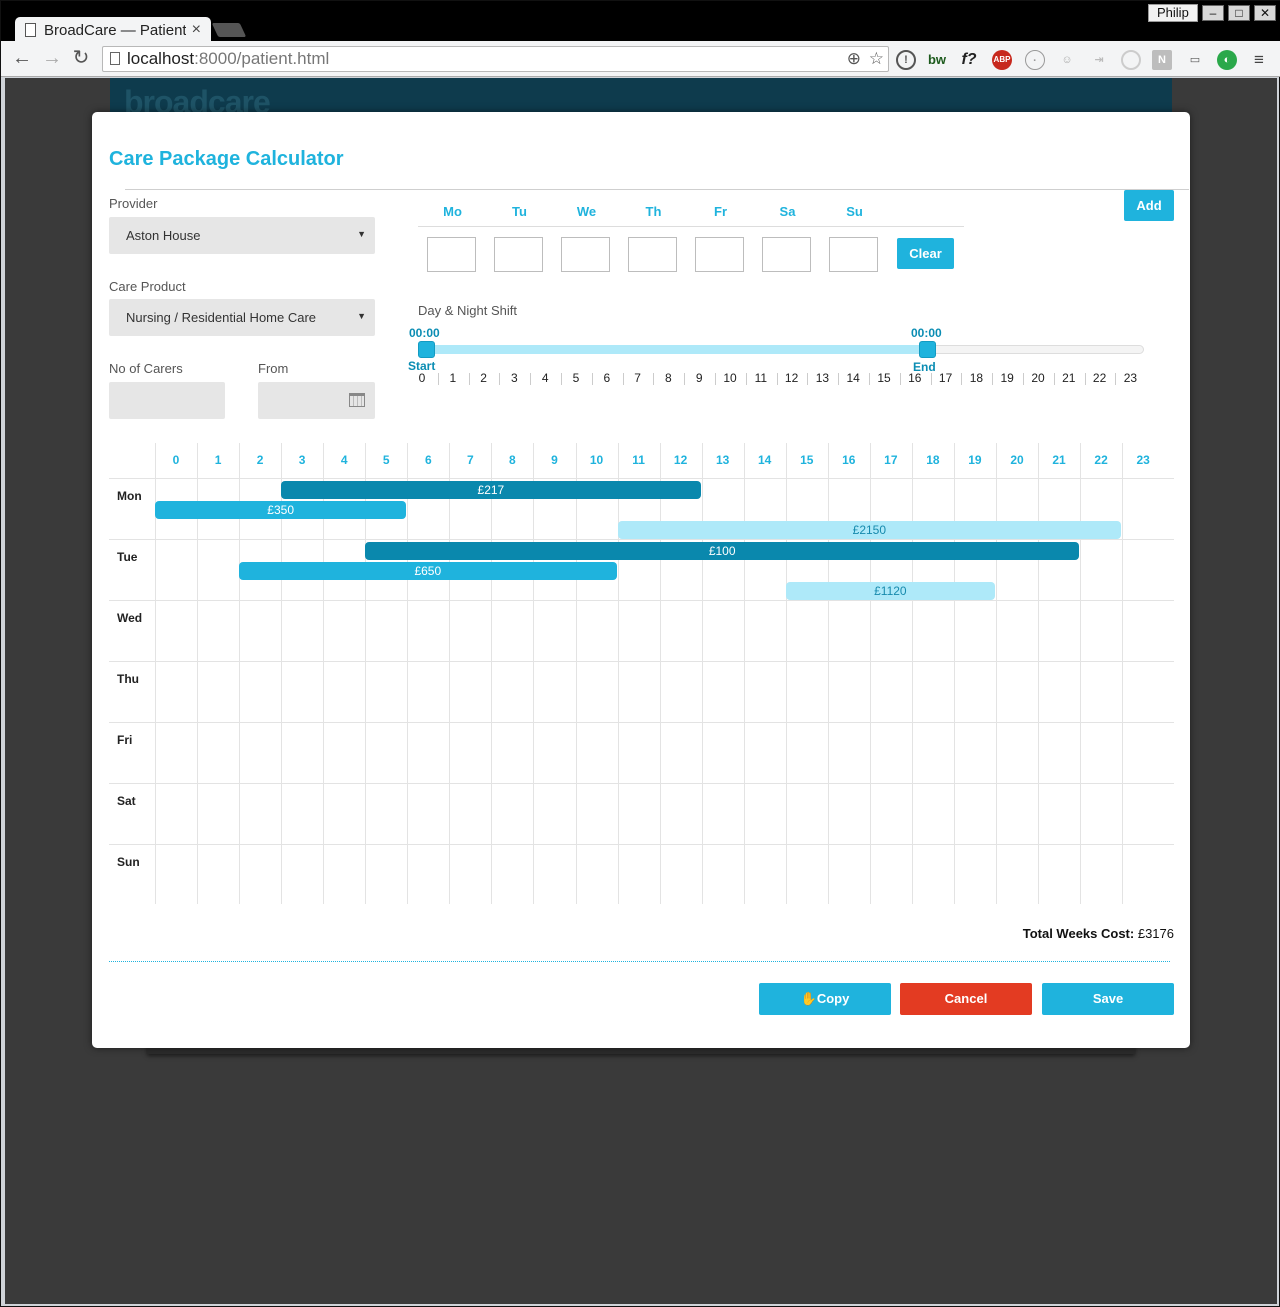  What do you see at coordinates (969, 60) in the screenshot?
I see `formula-extension-icon: f?` at bounding box center [969, 60].